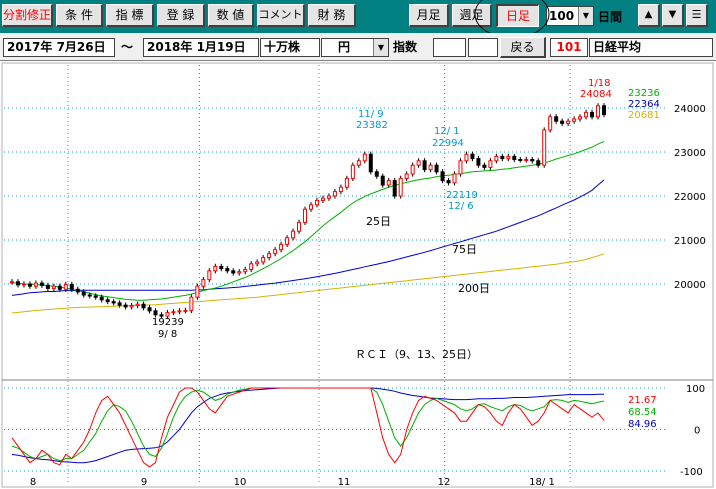  I want to click on date-to-field: 2018年 1月19日, so click(201, 47).